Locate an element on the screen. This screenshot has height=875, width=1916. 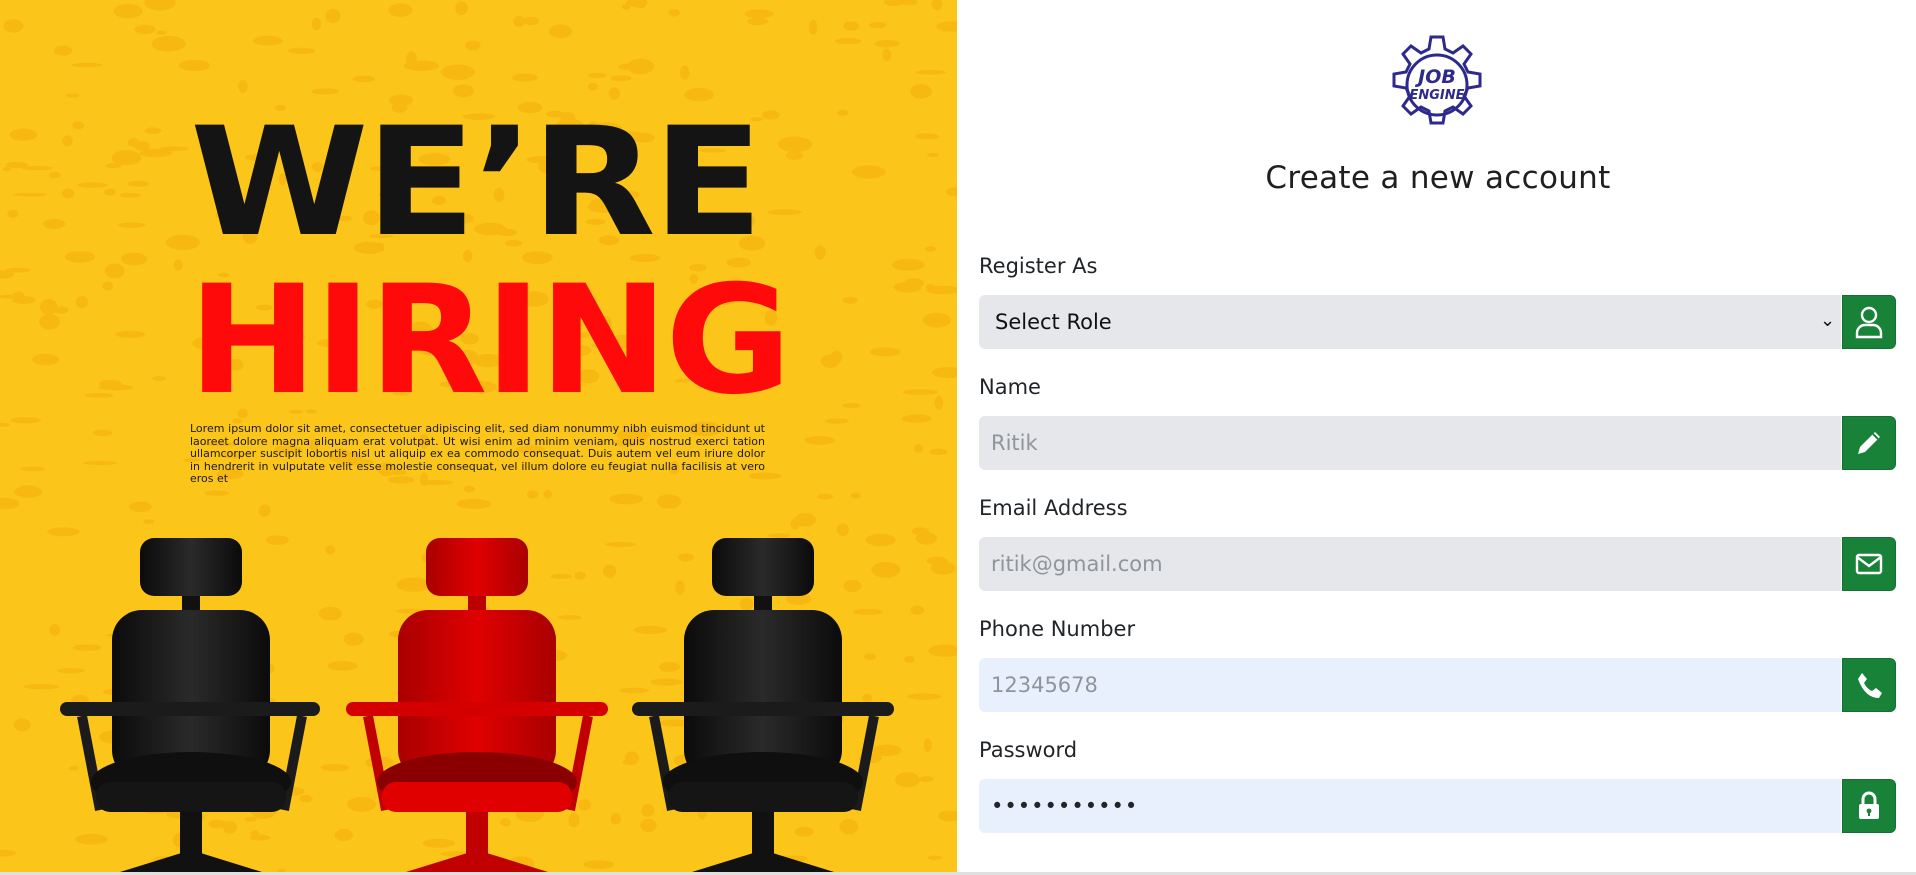
phone-icon-button is located at coordinates (1869, 685).